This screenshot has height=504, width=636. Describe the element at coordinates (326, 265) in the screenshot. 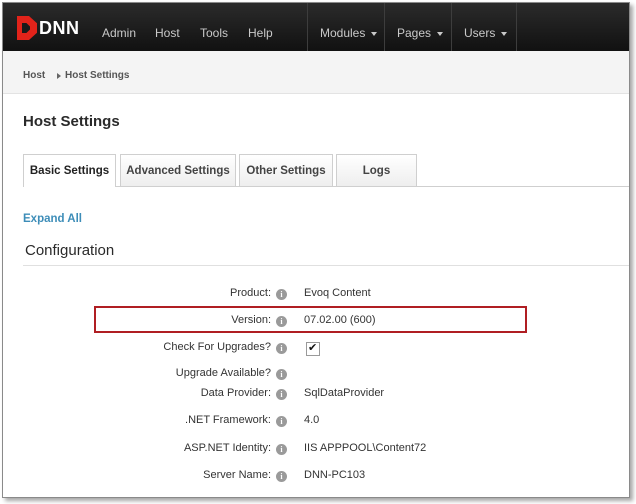

I see `section-divider` at that location.